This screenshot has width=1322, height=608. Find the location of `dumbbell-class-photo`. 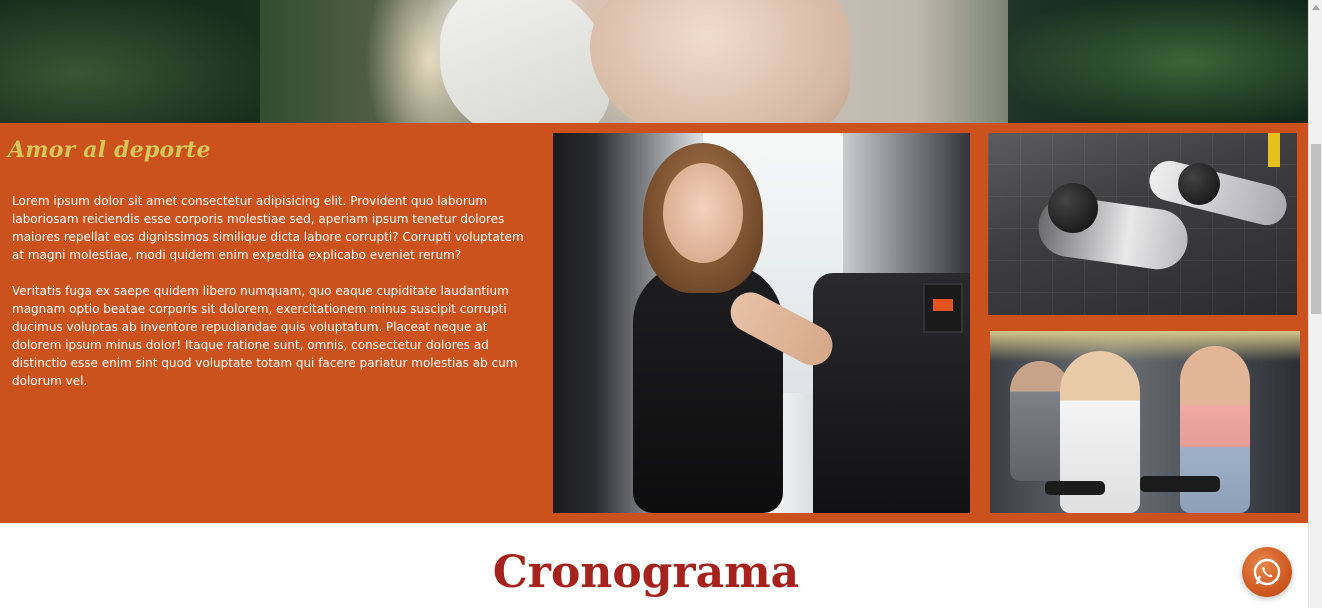

dumbbell-class-photo is located at coordinates (1145, 422).